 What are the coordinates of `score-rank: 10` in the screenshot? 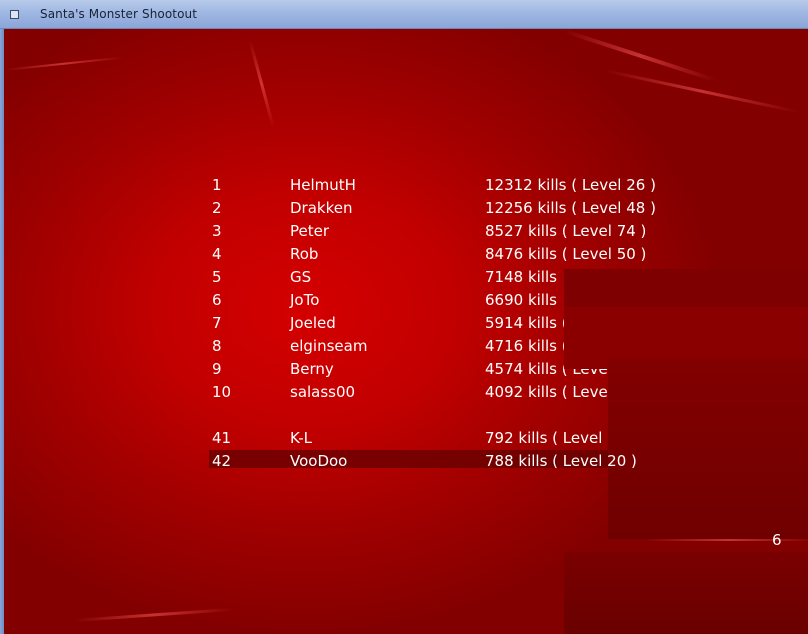 It's located at (222, 392).